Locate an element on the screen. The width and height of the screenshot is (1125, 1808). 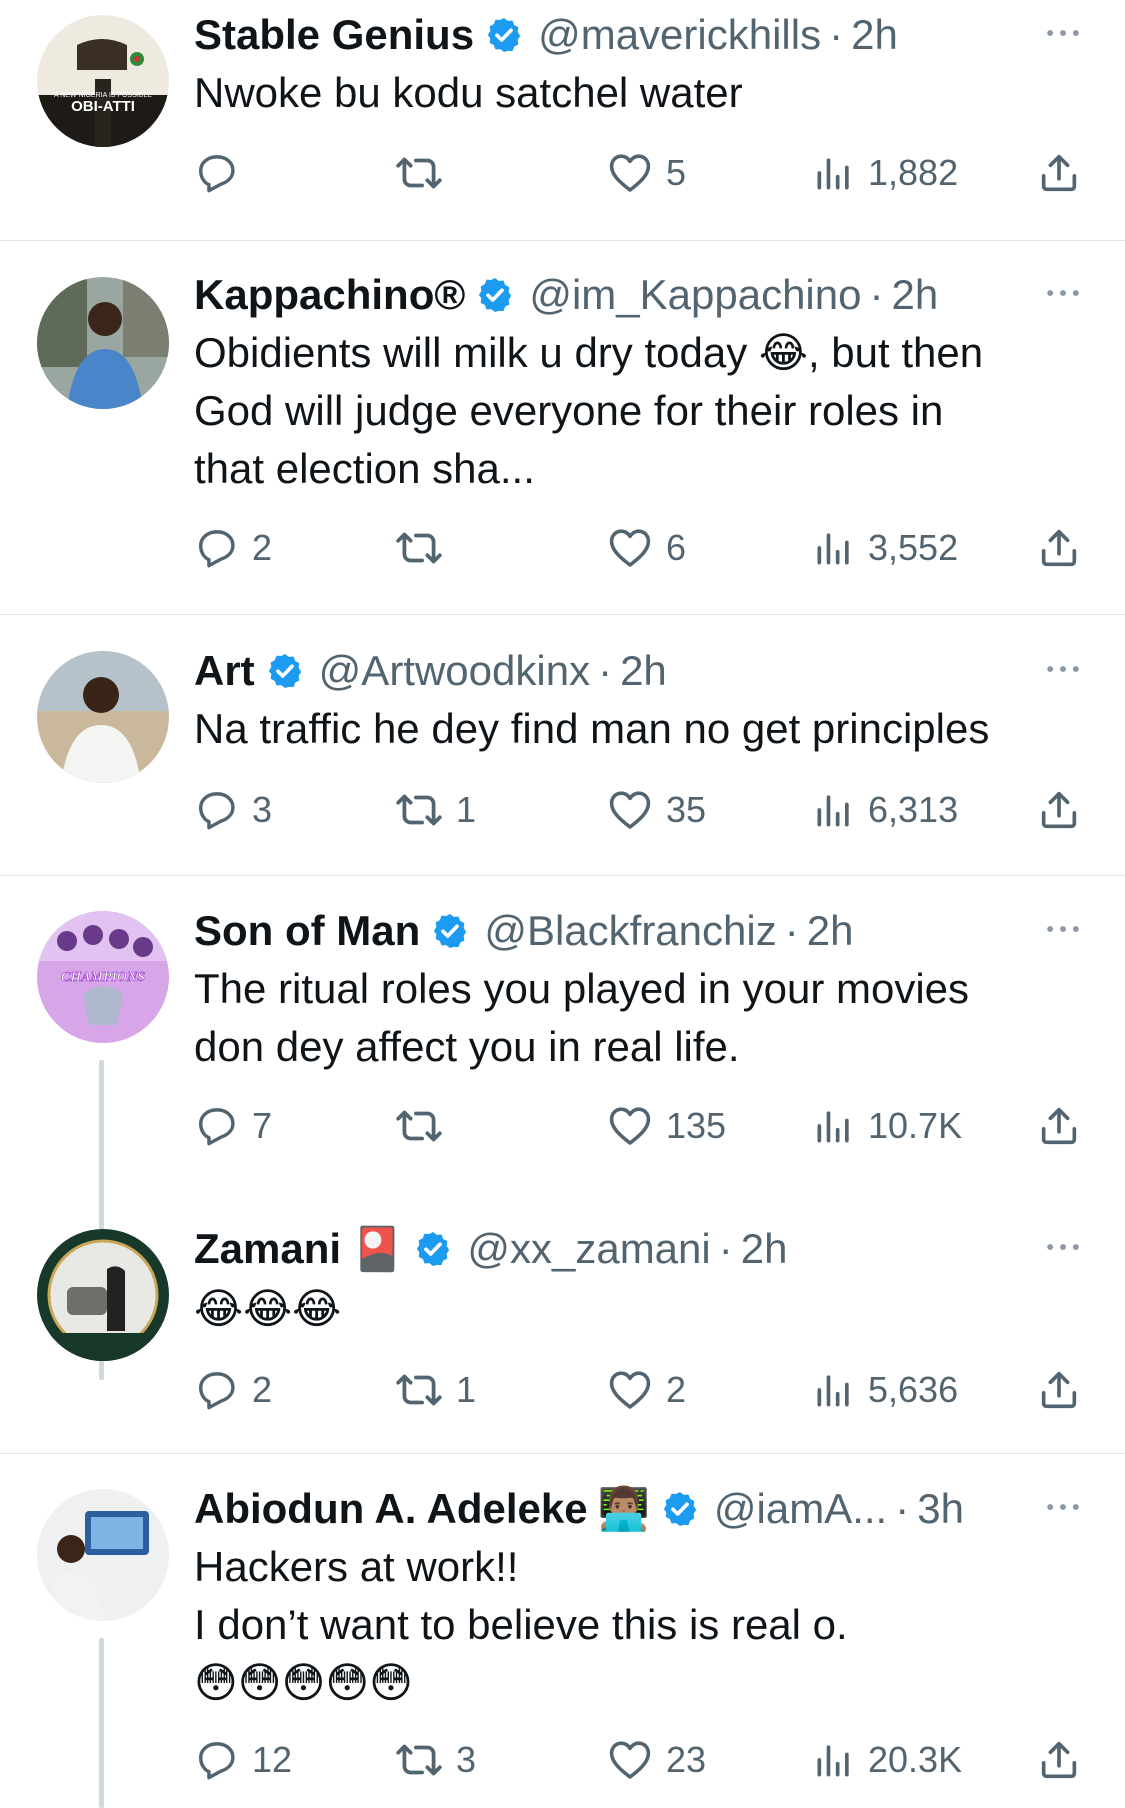
views-button: 1,882 is located at coordinates (885, 173).